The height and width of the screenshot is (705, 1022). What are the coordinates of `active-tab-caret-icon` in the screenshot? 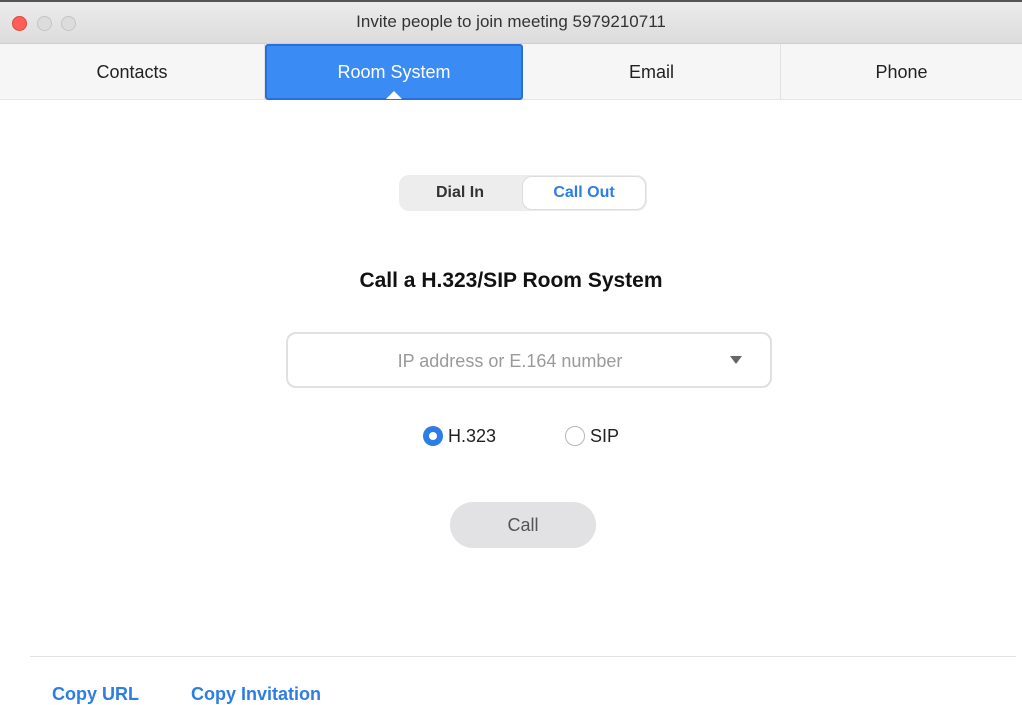 It's located at (394, 95).